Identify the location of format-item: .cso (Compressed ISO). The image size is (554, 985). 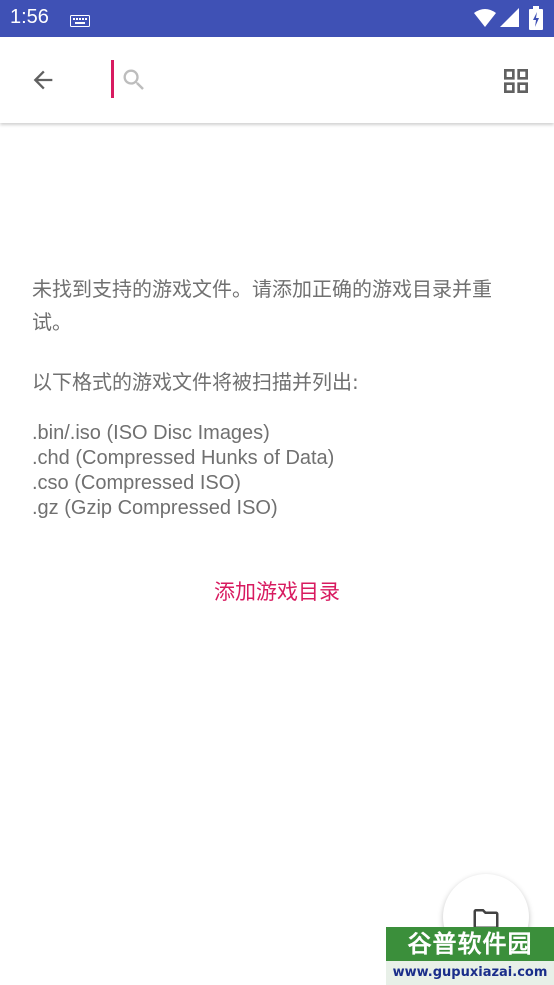
(136, 483).